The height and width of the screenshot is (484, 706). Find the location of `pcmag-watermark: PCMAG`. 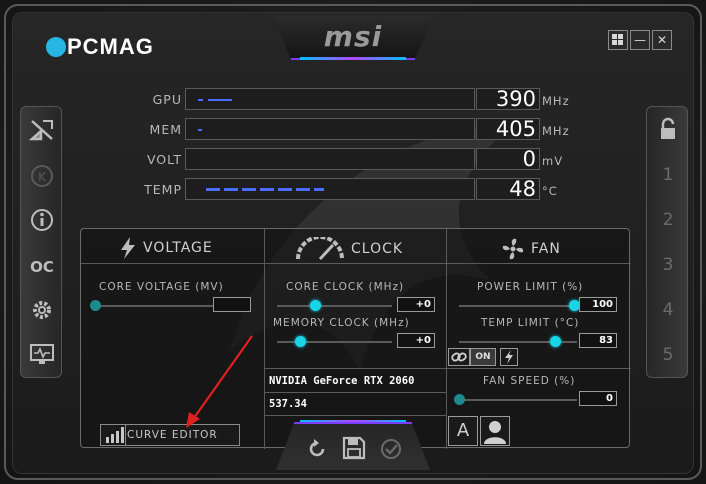

pcmag-watermark: PCMAG is located at coordinates (100, 47).